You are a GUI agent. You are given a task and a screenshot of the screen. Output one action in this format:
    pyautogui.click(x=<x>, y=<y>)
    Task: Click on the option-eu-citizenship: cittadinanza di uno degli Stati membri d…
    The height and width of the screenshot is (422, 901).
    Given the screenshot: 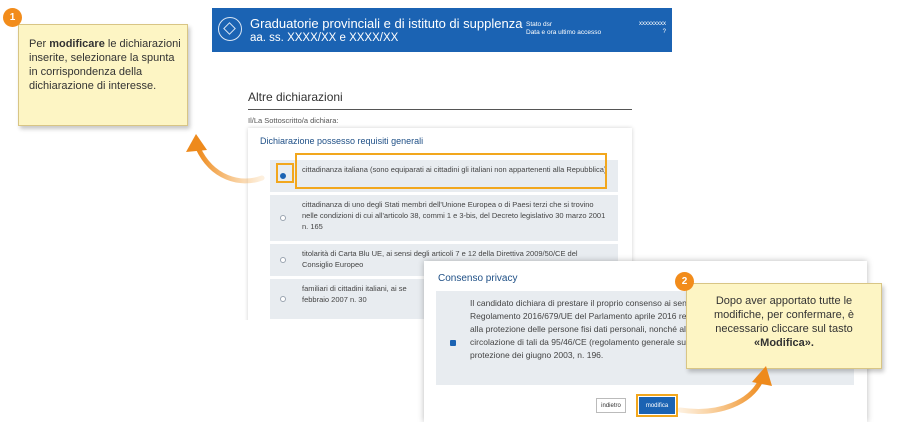 What is the action you would take?
    pyautogui.click(x=444, y=218)
    